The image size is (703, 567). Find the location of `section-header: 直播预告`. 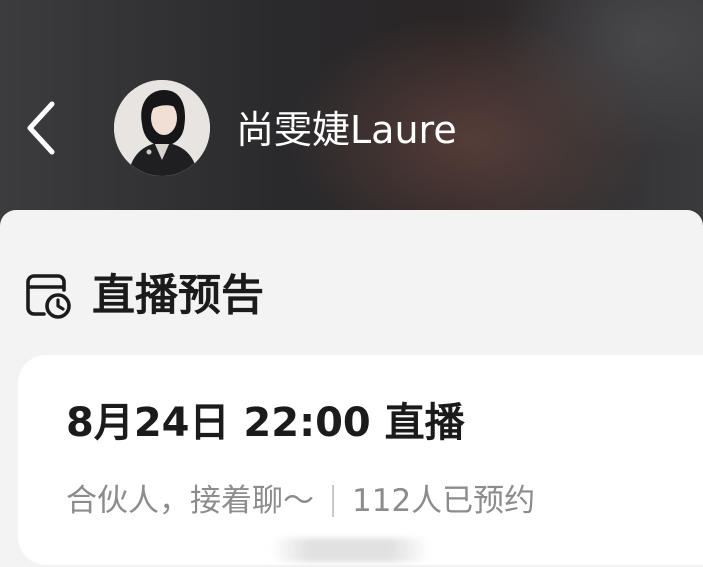

section-header: 直播预告 is located at coordinates (143, 296).